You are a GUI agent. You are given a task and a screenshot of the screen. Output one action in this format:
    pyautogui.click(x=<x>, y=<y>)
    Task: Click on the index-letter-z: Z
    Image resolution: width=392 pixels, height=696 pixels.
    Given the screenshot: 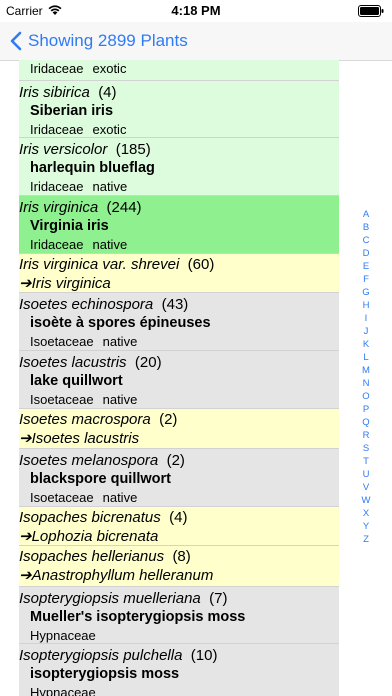 What is the action you would take?
    pyautogui.click(x=366, y=539)
    